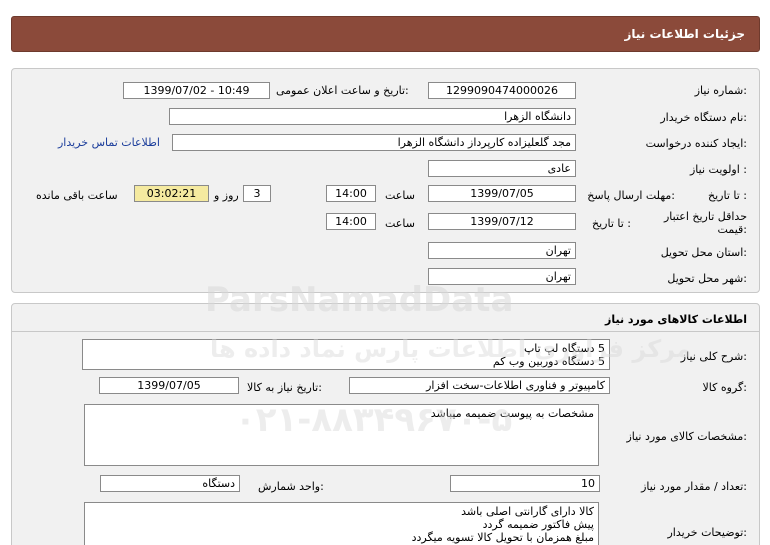 The width and height of the screenshot is (770, 545). Describe the element at coordinates (502, 90) in the screenshot. I see `need-number-field: 1299090474000026` at that location.